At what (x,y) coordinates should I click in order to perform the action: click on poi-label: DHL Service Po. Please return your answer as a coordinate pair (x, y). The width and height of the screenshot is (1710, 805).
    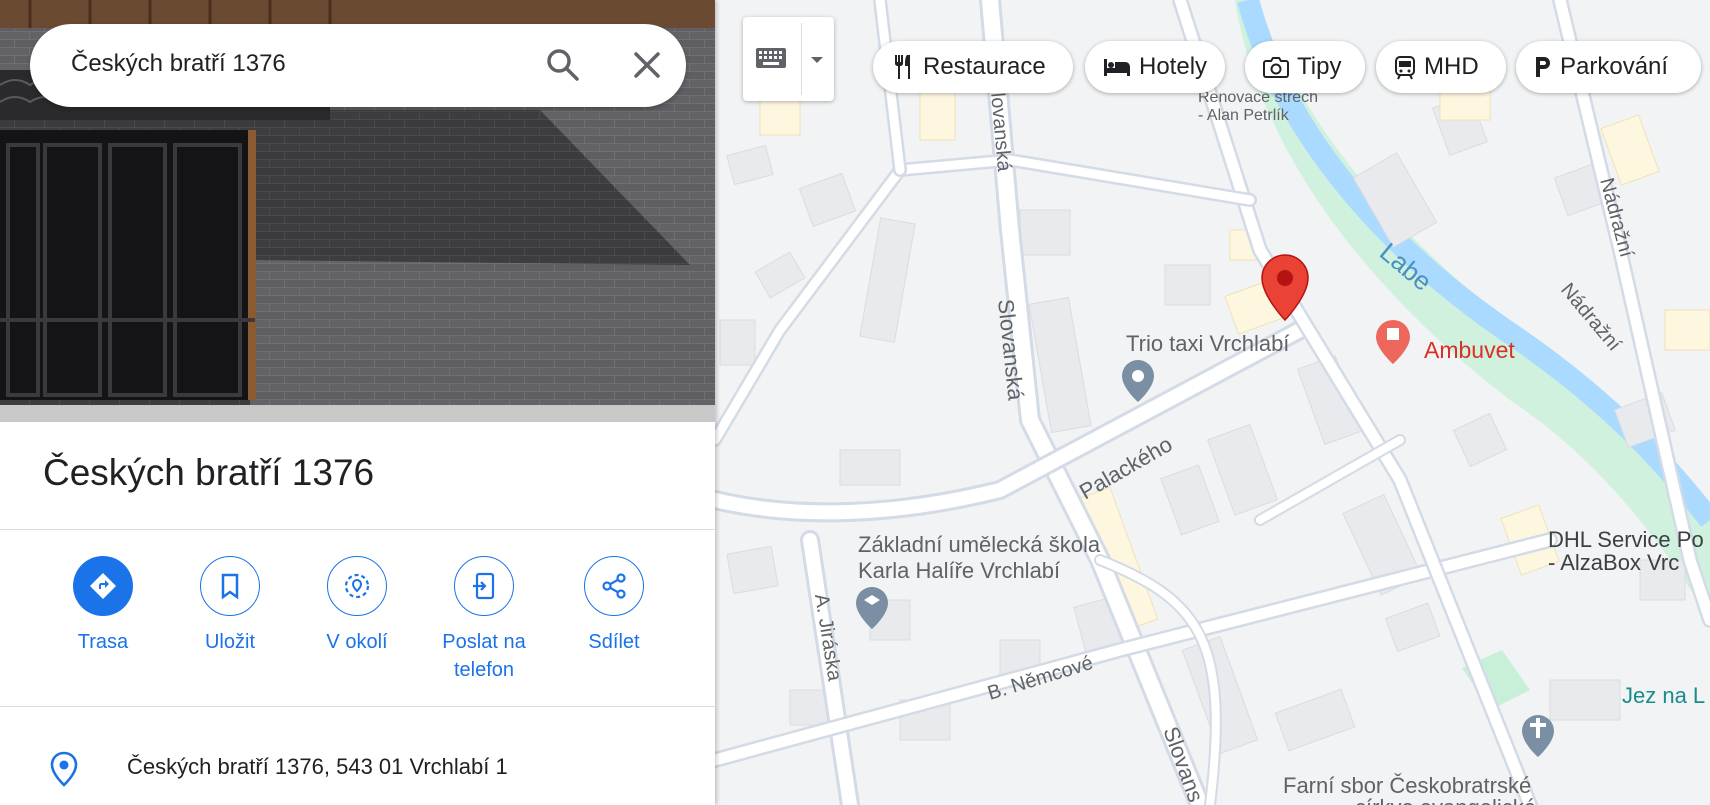
    Looking at the image, I should click on (1626, 539).